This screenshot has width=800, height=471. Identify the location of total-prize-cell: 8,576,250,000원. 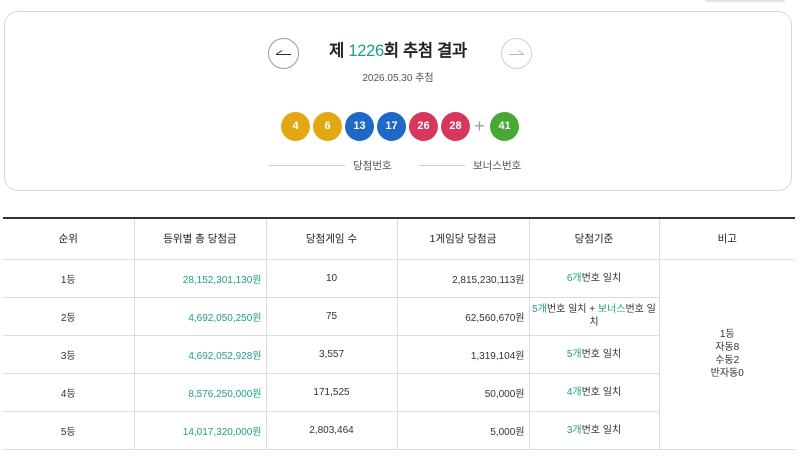
(200, 392).